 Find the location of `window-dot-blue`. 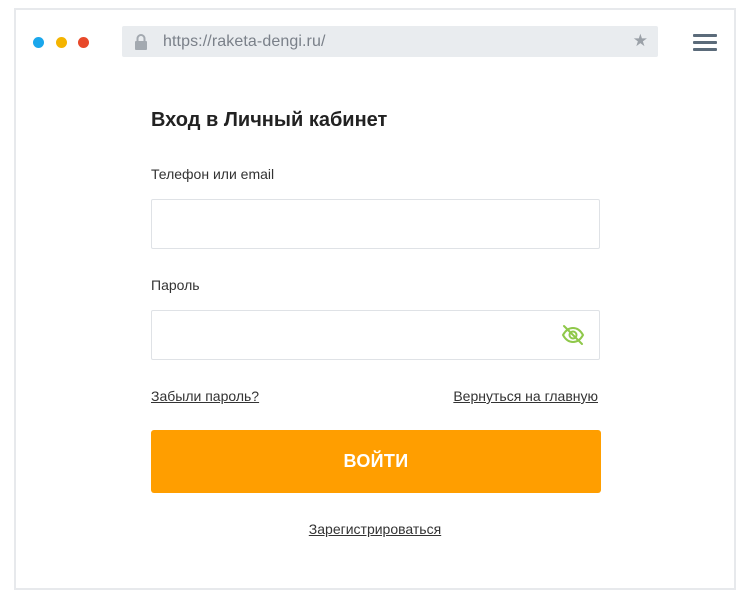

window-dot-blue is located at coordinates (38, 42).